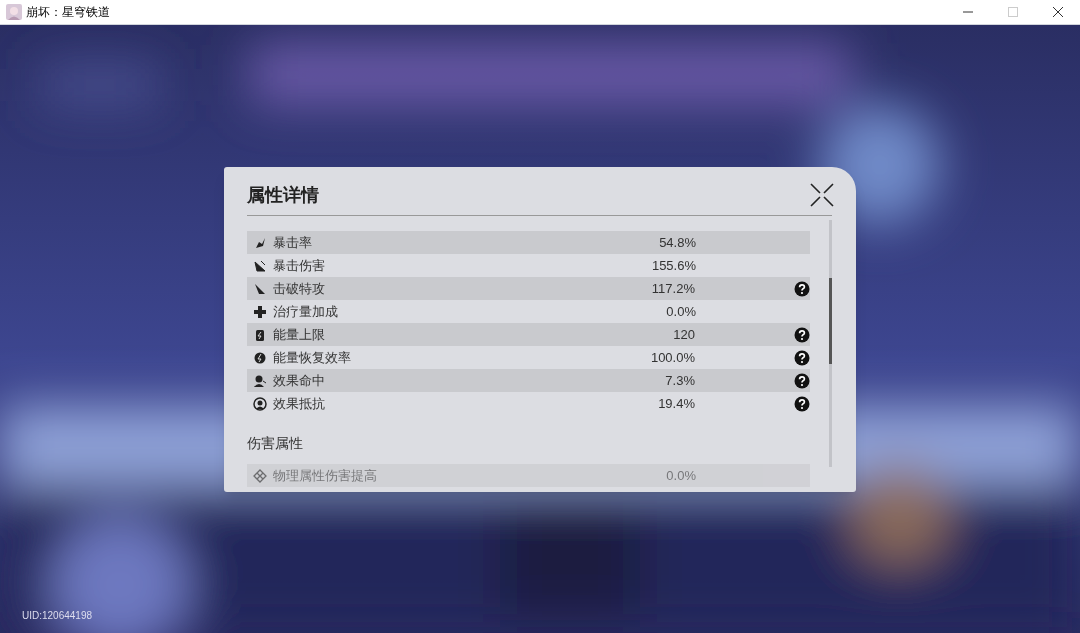  Describe the element at coordinates (672, 288) in the screenshot. I see `stat-value: 117.2%` at that location.